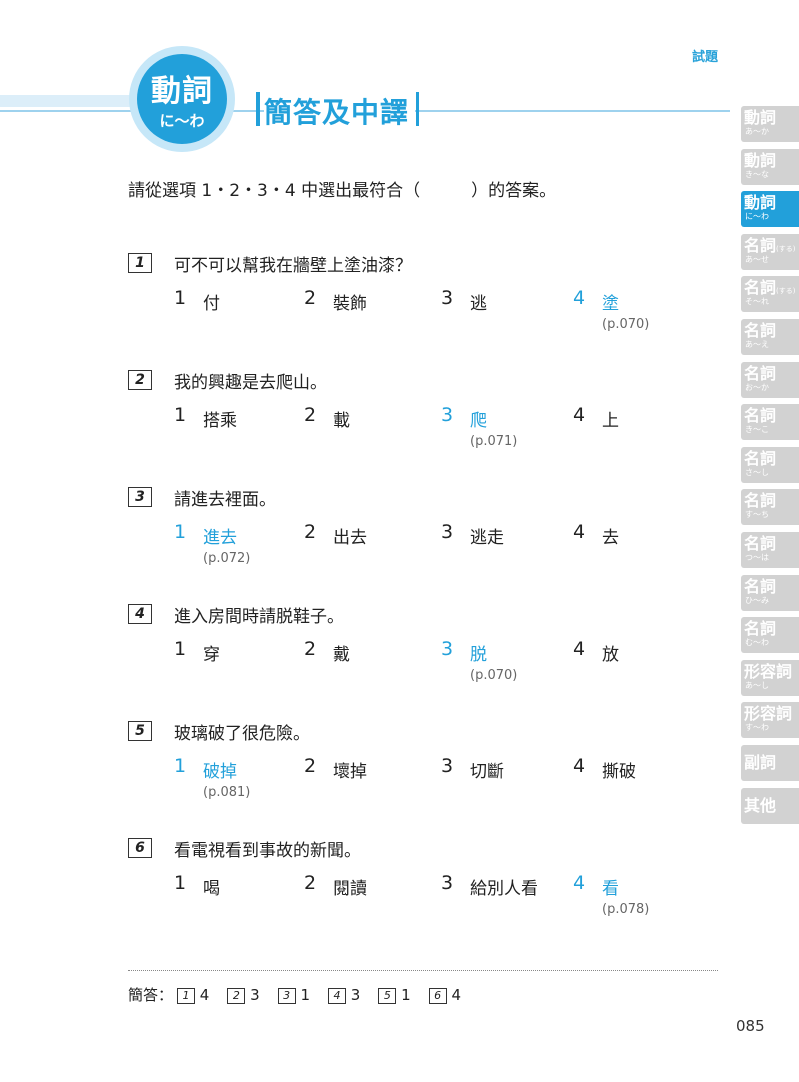  What do you see at coordinates (423, 893) in the screenshot?
I see `question-6: 6 看電視看到事故的新聞。 1 喝 2 閱讀 3 給別人看 4 看 (p.078)` at bounding box center [423, 893].